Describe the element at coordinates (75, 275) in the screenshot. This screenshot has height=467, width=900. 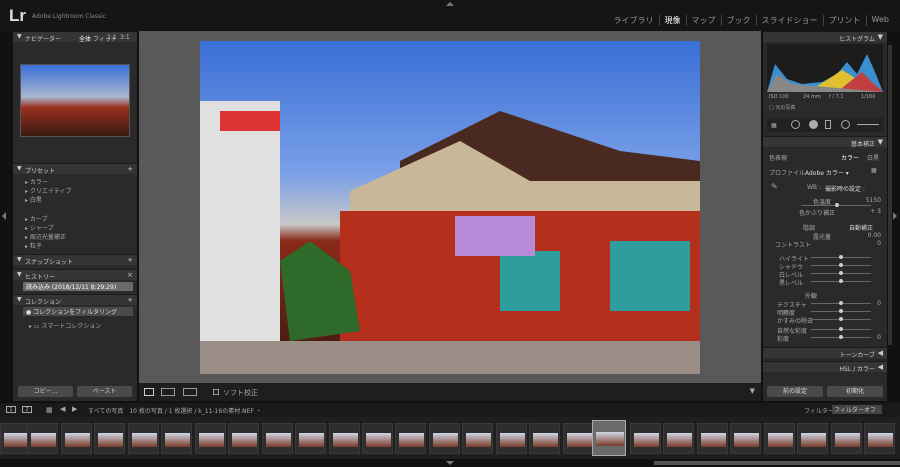
I see `history-header: ▼ ヒストリー ×` at that location.